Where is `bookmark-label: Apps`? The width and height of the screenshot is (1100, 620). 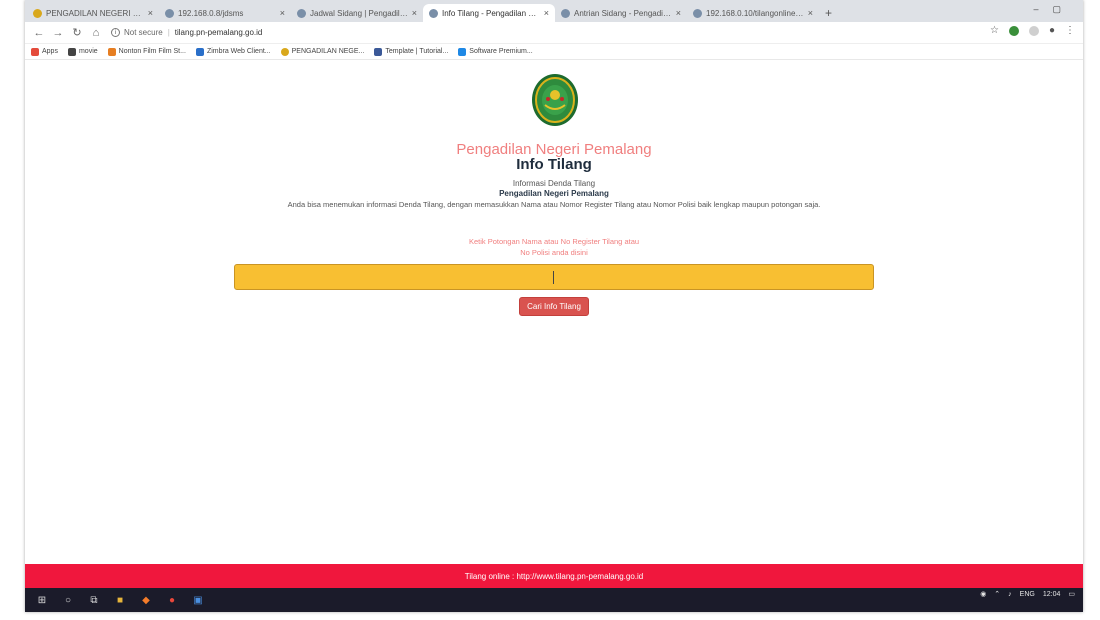 bookmark-label: Apps is located at coordinates (50, 51).